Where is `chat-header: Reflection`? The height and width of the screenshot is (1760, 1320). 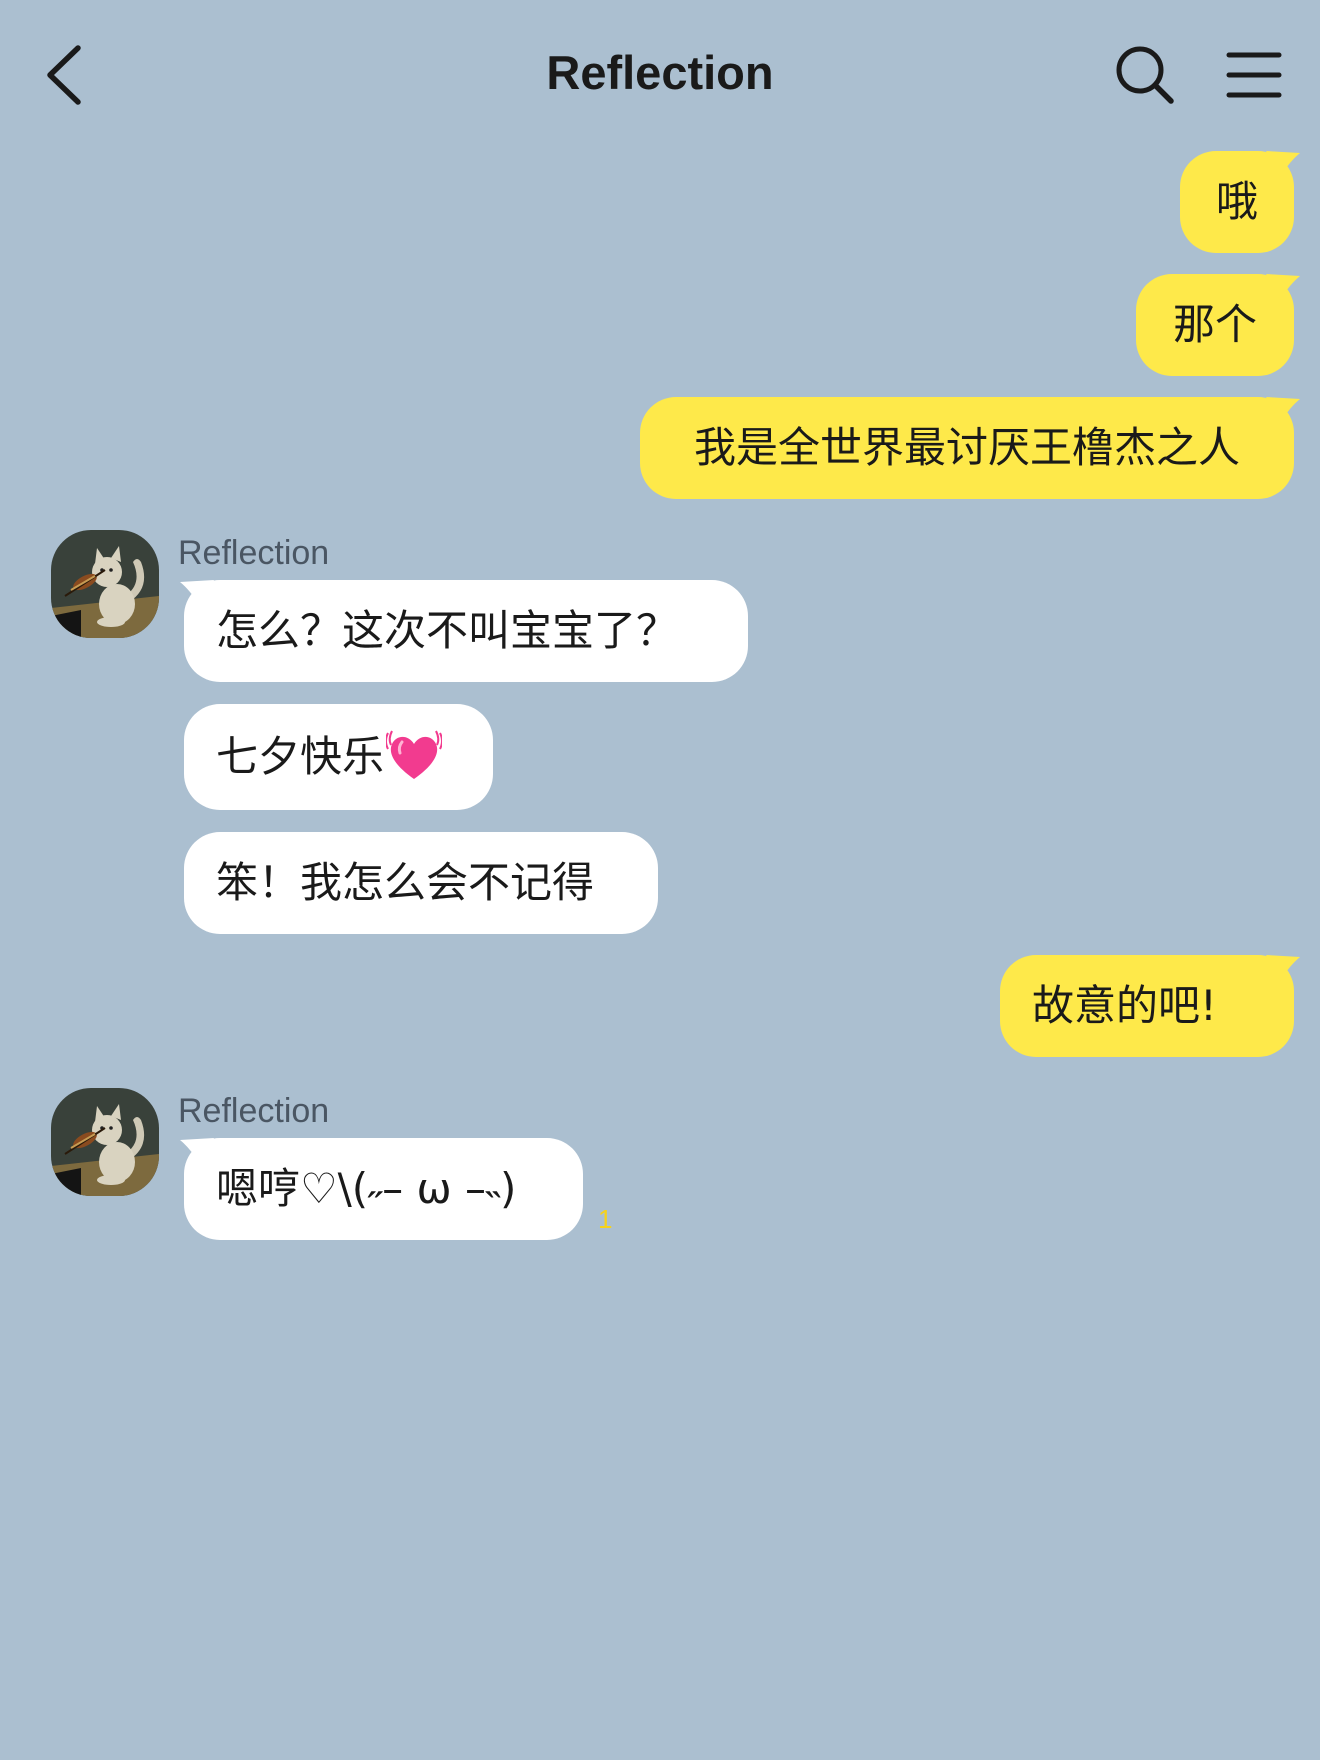 chat-header: Reflection is located at coordinates (660, 75).